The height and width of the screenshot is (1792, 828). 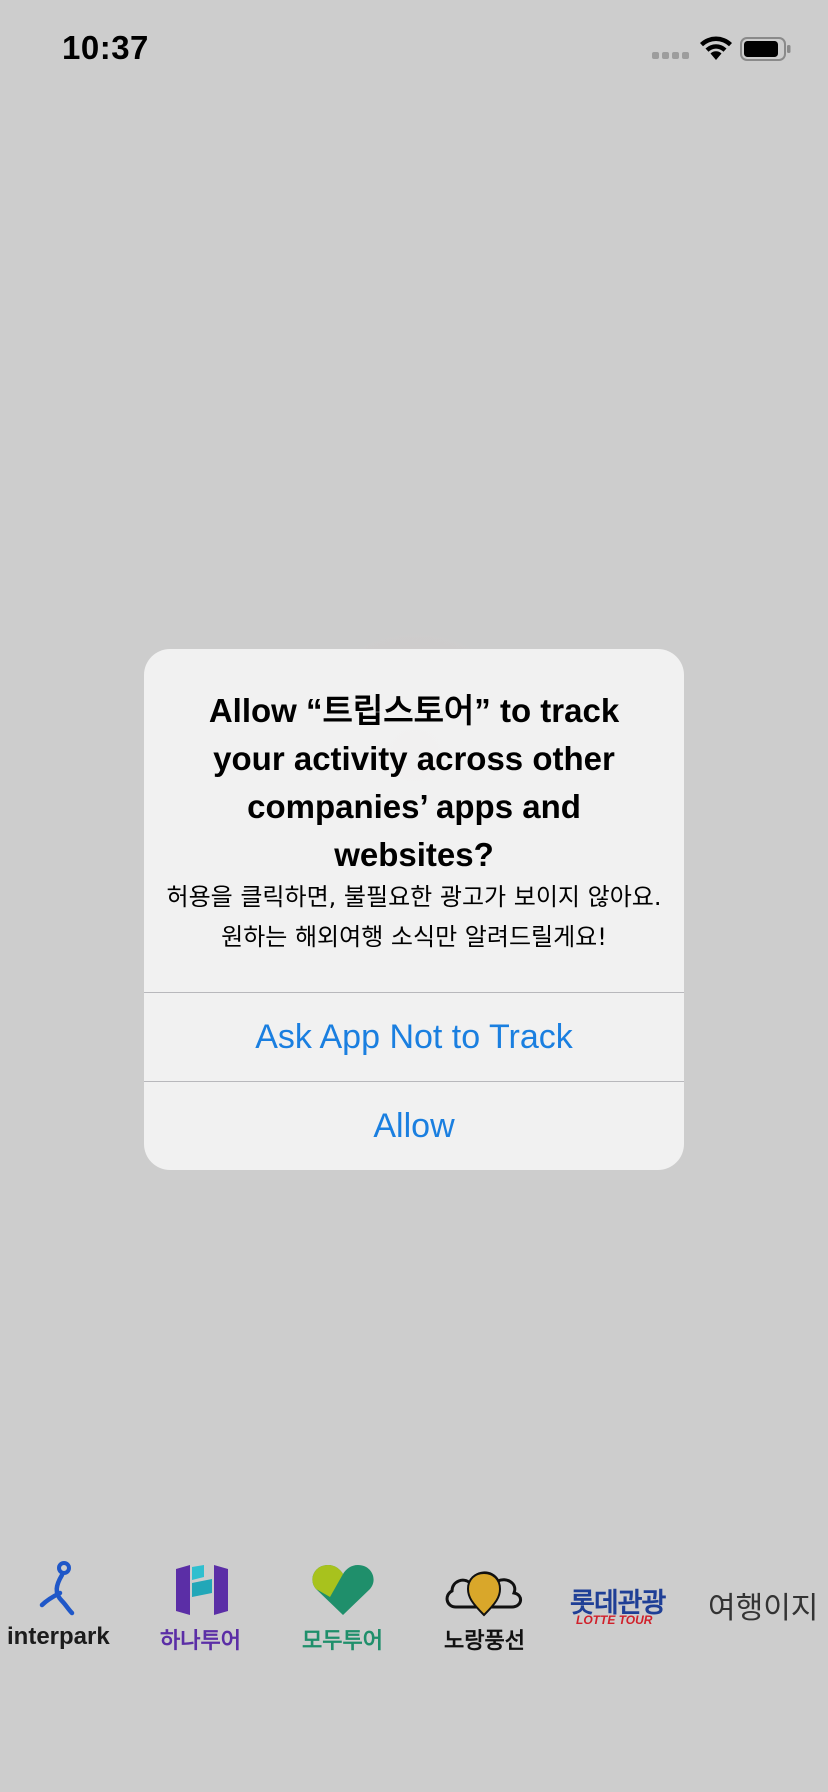 I want to click on partner-logo-yellowballoon: 노랑풍선, so click(x=485, y=1610).